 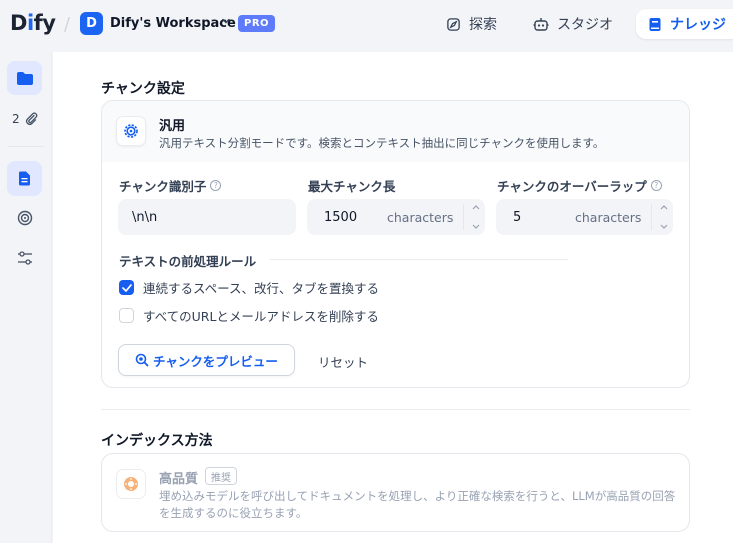 What do you see at coordinates (257, 23) in the screenshot?
I see `plan-badge: PRO` at bounding box center [257, 23].